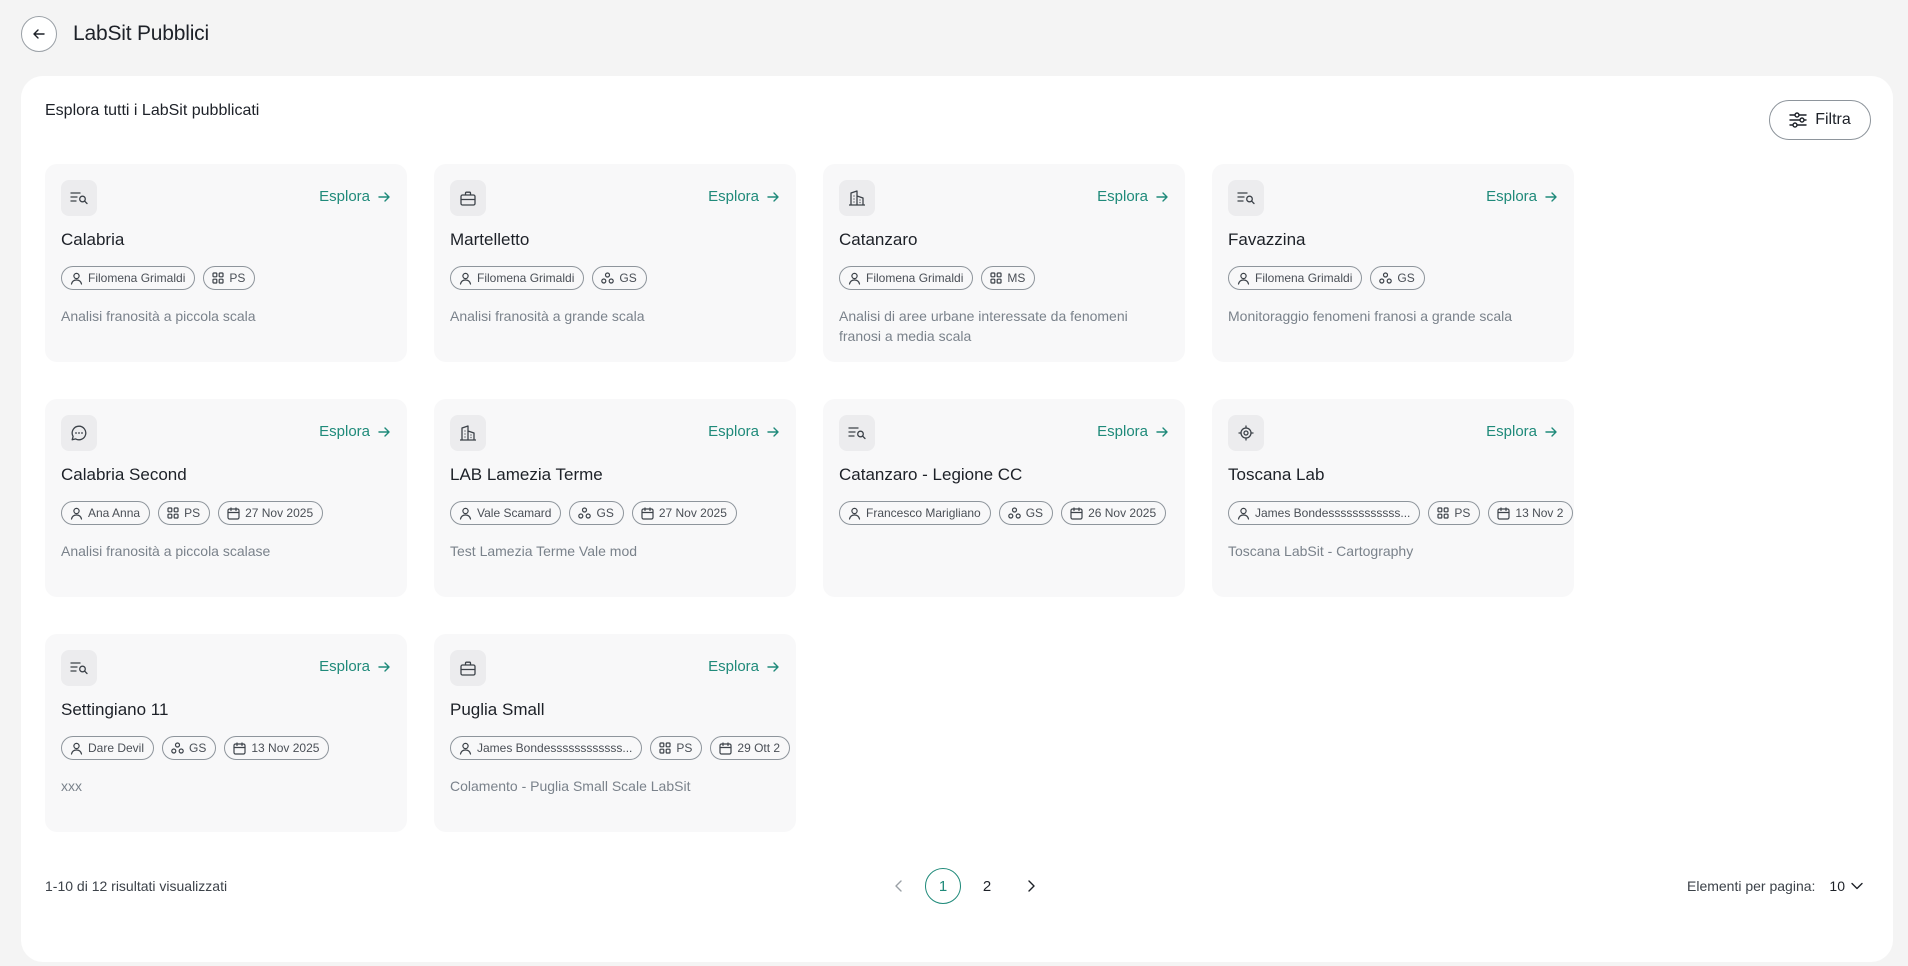 This screenshot has height=966, width=1908. What do you see at coordinates (931, 474) in the screenshot?
I see `card-title: Catanzaro - Legione CC` at bounding box center [931, 474].